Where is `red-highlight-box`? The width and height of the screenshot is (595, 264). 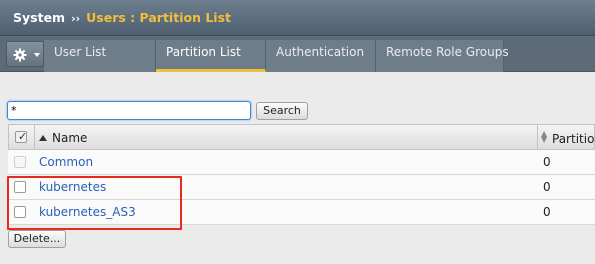 red-highlight-box is located at coordinates (94, 203).